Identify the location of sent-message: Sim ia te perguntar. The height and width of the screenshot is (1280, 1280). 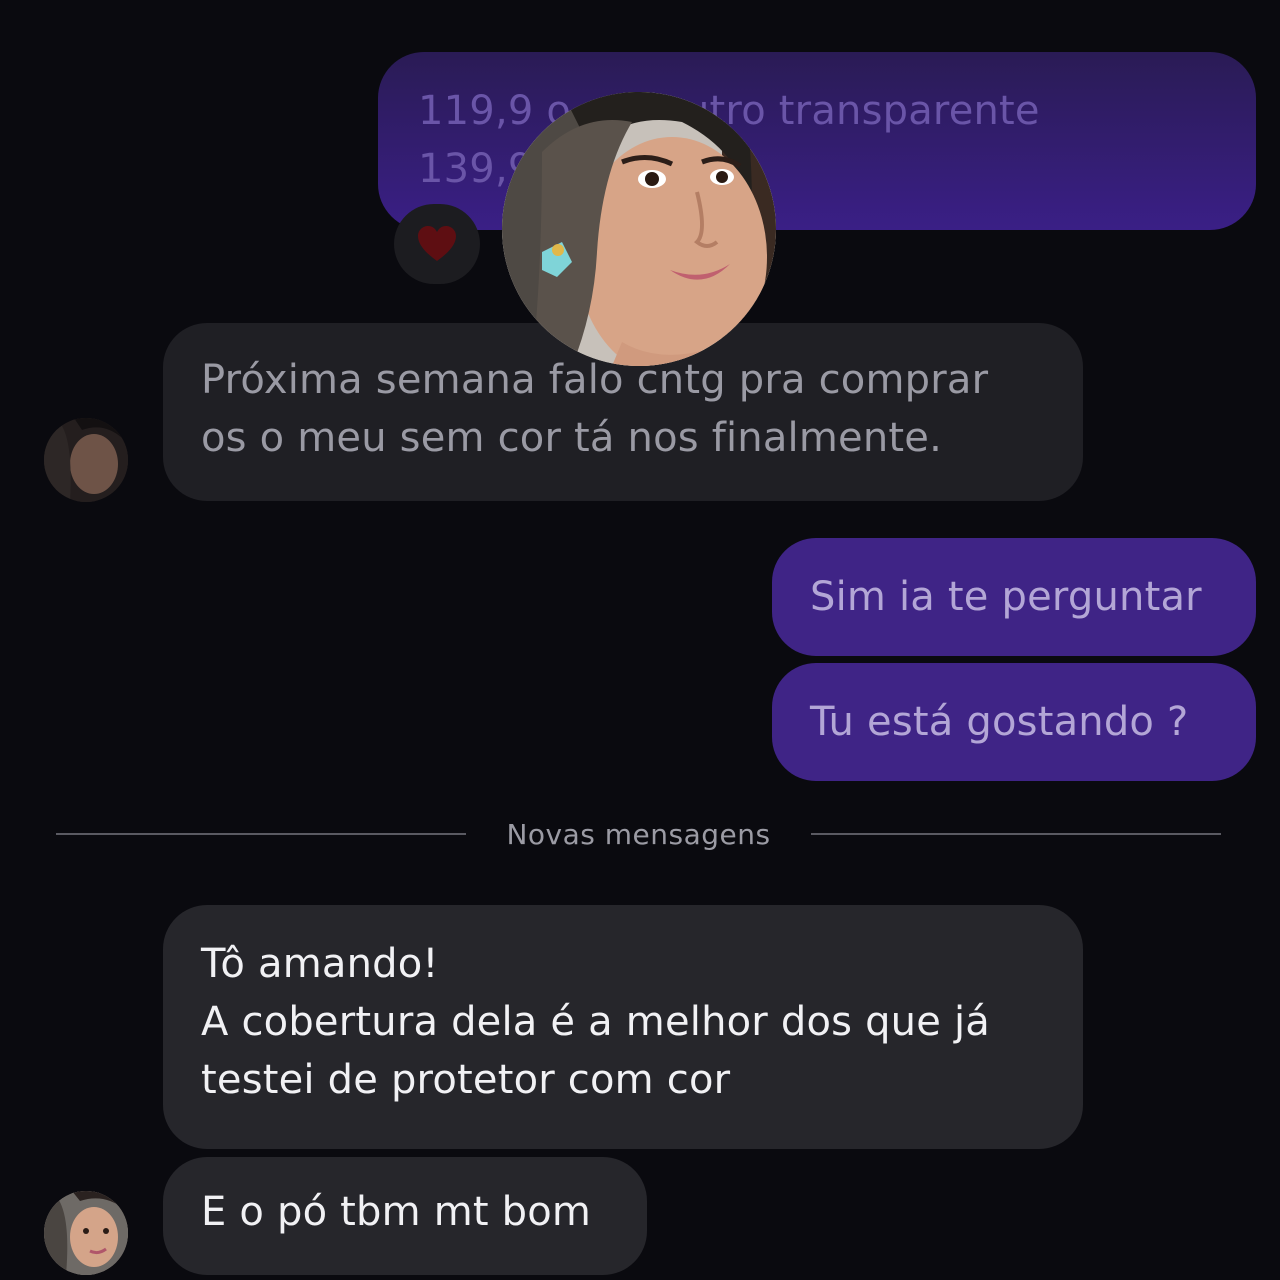
(1014, 597).